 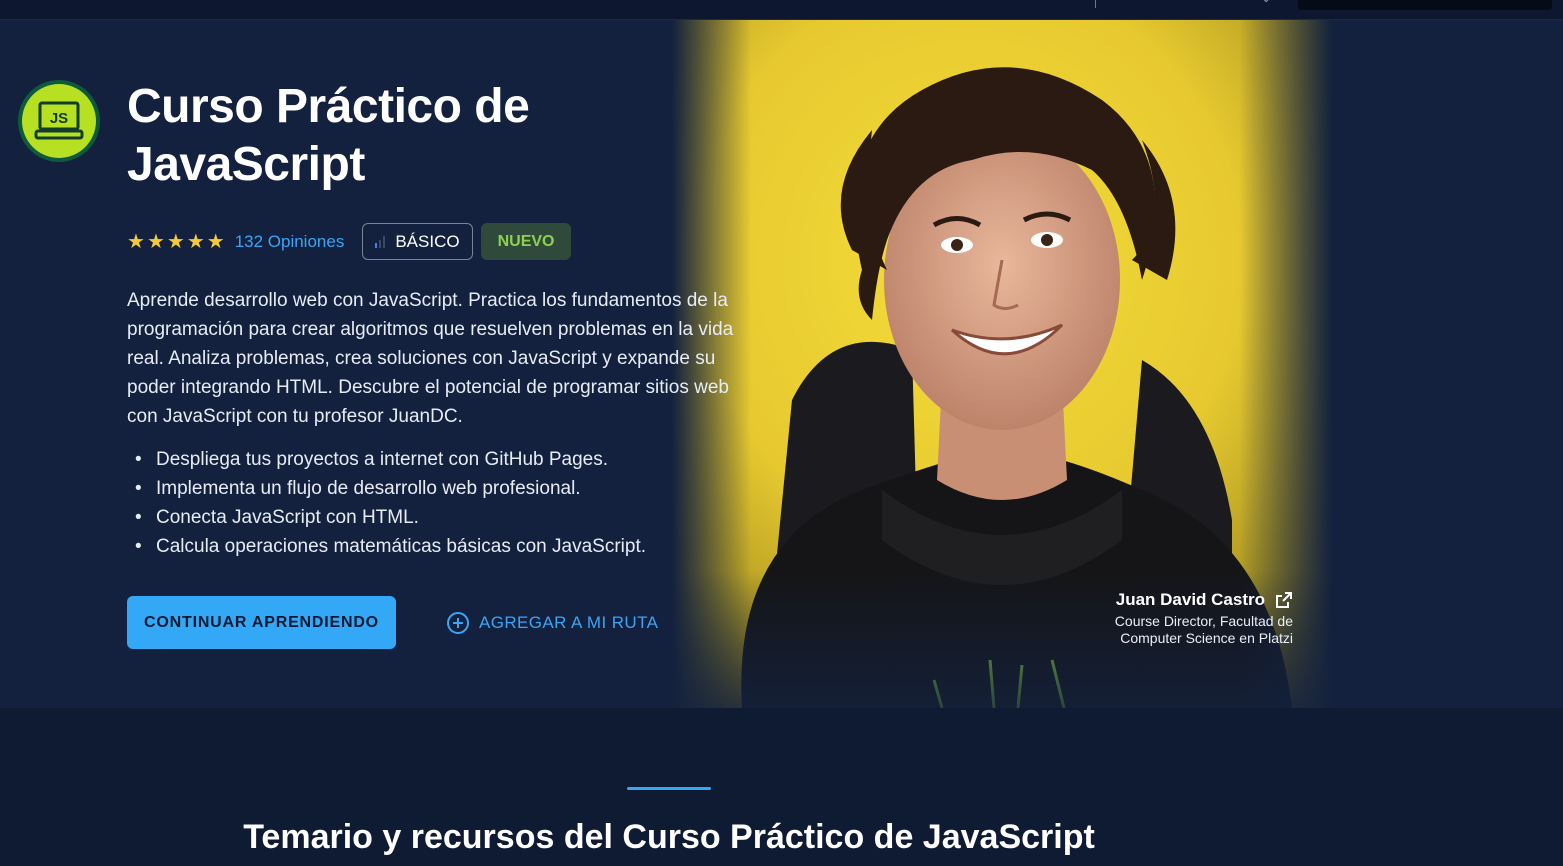 I want to click on new-badge: NUEVO, so click(x=526, y=241).